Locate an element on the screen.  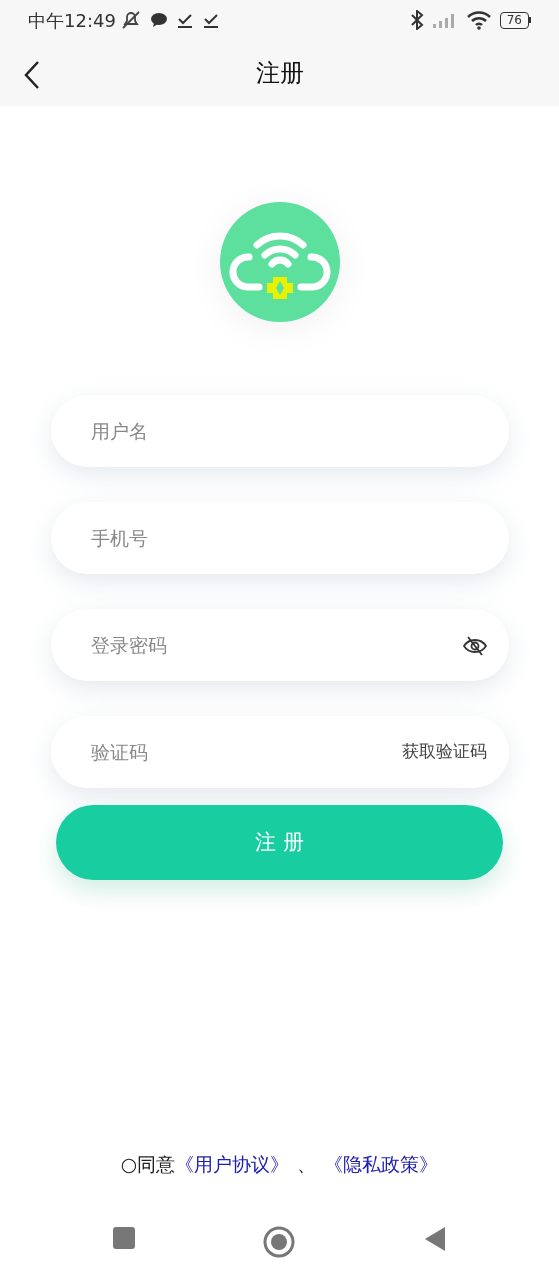
battery-level: 76 is located at coordinates (514, 20).